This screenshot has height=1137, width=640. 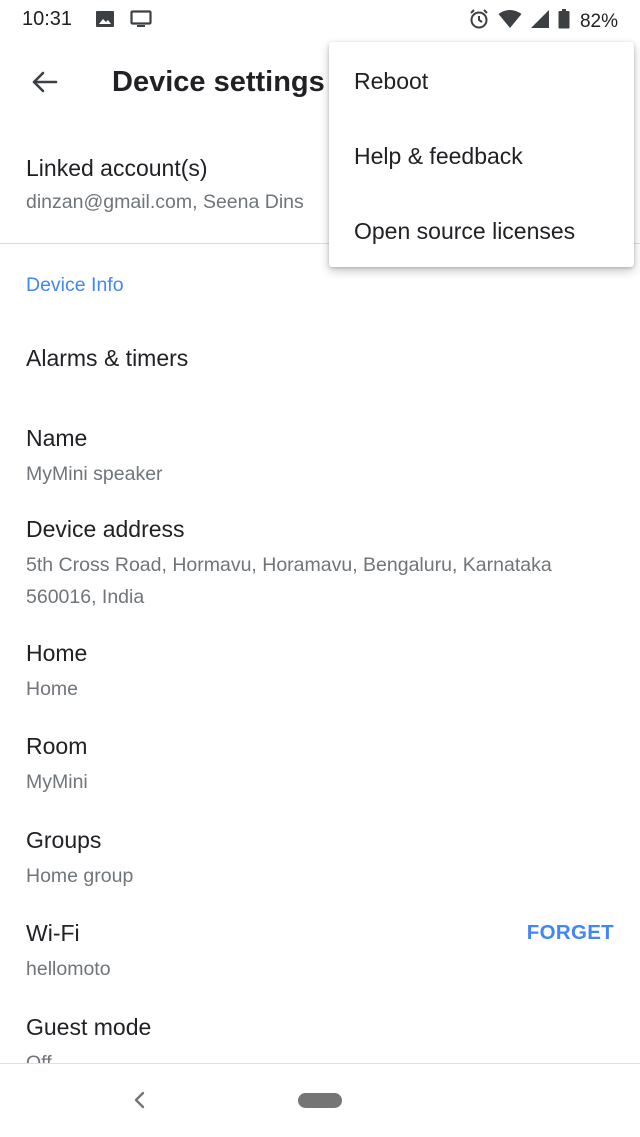 What do you see at coordinates (321, 672) in the screenshot?
I see `home-item: Home Home` at bounding box center [321, 672].